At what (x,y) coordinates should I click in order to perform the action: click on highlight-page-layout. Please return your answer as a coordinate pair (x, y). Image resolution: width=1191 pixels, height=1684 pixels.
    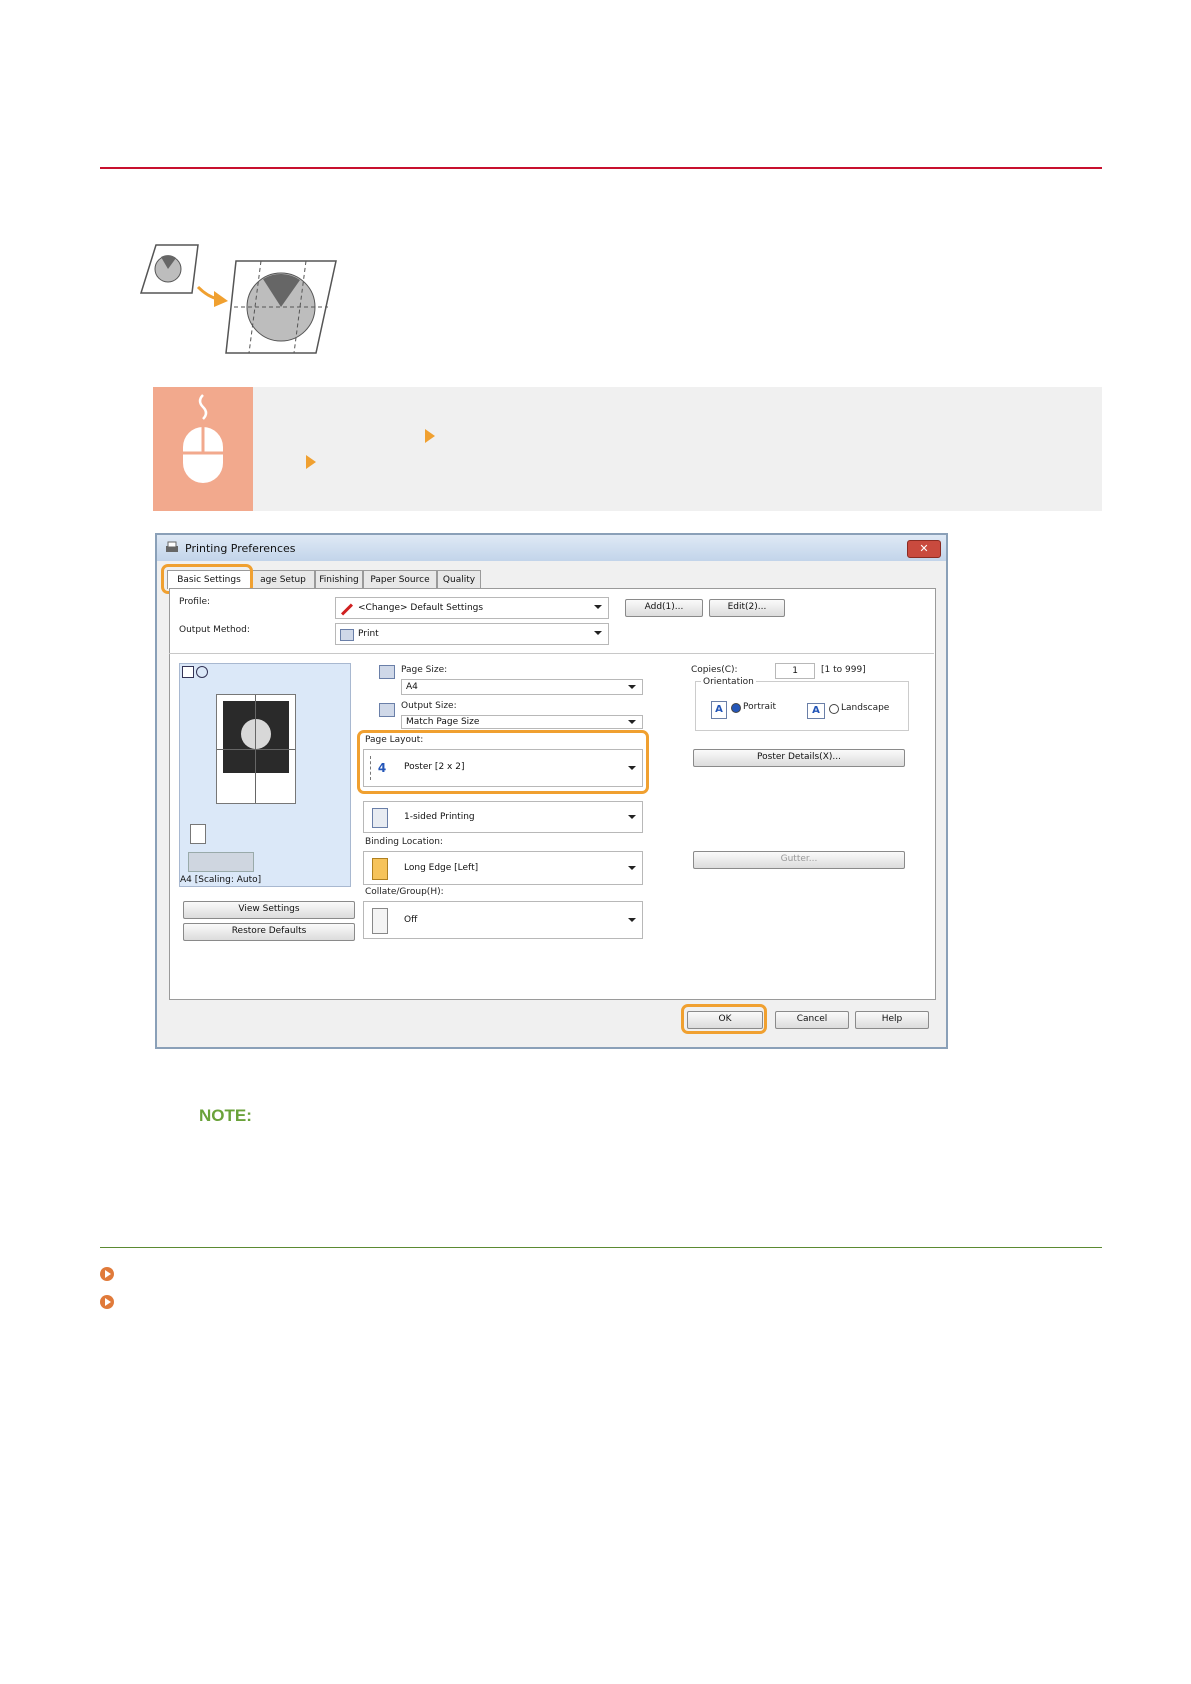
    Looking at the image, I should click on (503, 762).